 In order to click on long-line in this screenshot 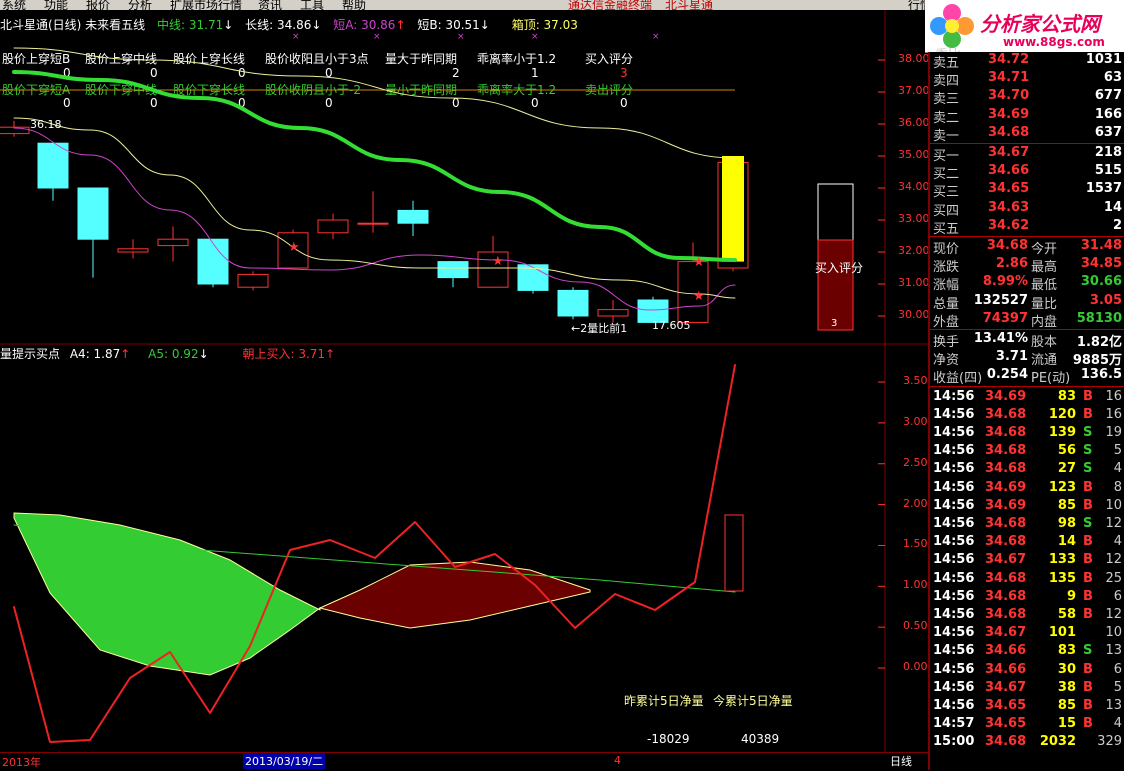, I will do `click(374, 103)`.